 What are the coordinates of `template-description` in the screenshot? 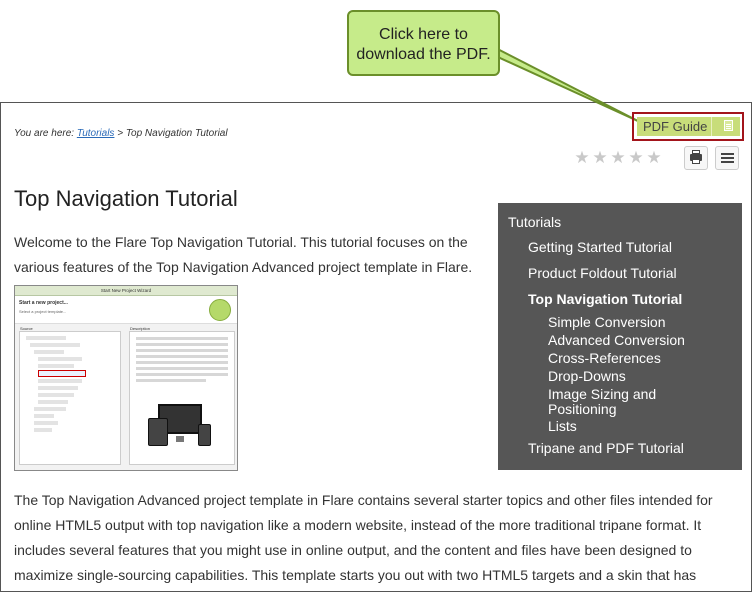 It's located at (182, 398).